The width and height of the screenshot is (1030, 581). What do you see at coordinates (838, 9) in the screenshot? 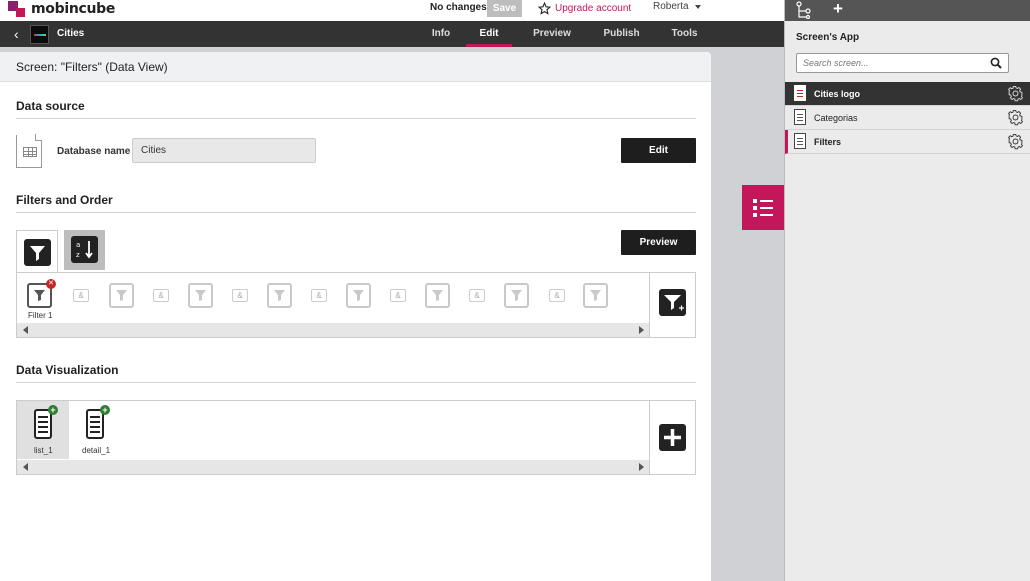
I see `add-screen-icon: +` at bounding box center [838, 9].